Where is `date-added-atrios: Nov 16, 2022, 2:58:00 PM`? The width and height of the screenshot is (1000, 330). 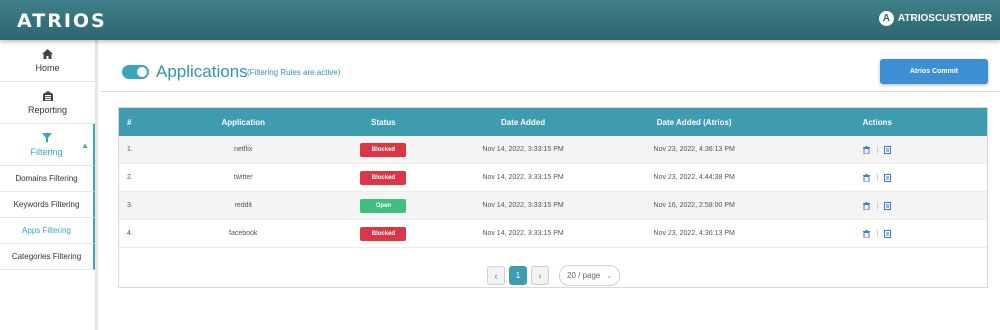
date-added-atrios: Nov 16, 2022, 2:58:00 PM is located at coordinates (694, 205).